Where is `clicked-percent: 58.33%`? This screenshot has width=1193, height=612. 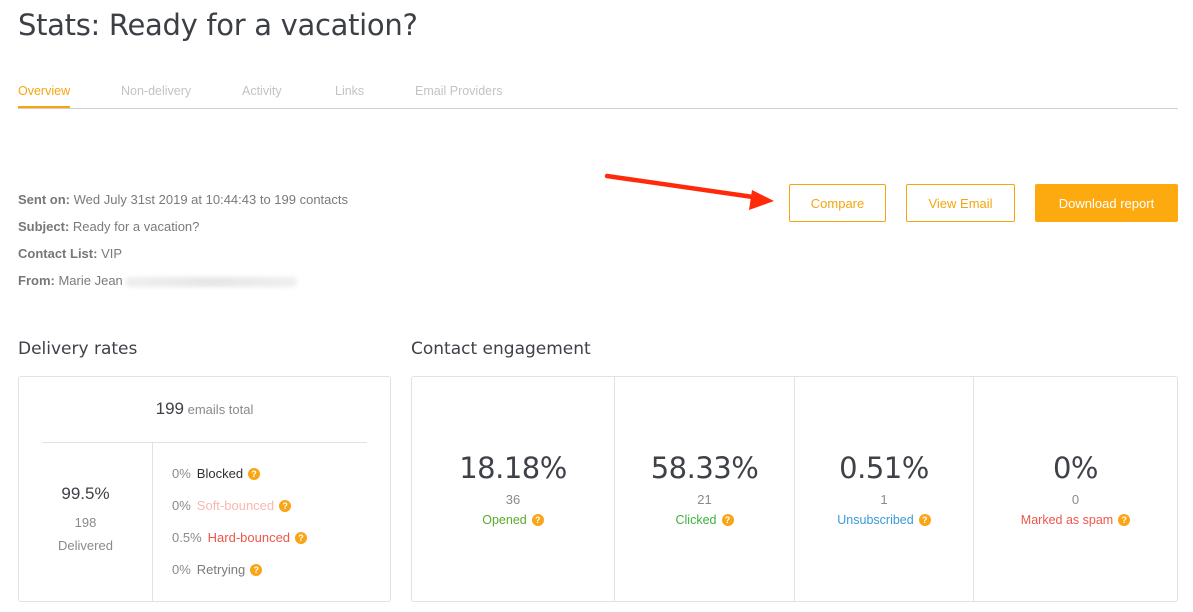
clicked-percent: 58.33% is located at coordinates (704, 468).